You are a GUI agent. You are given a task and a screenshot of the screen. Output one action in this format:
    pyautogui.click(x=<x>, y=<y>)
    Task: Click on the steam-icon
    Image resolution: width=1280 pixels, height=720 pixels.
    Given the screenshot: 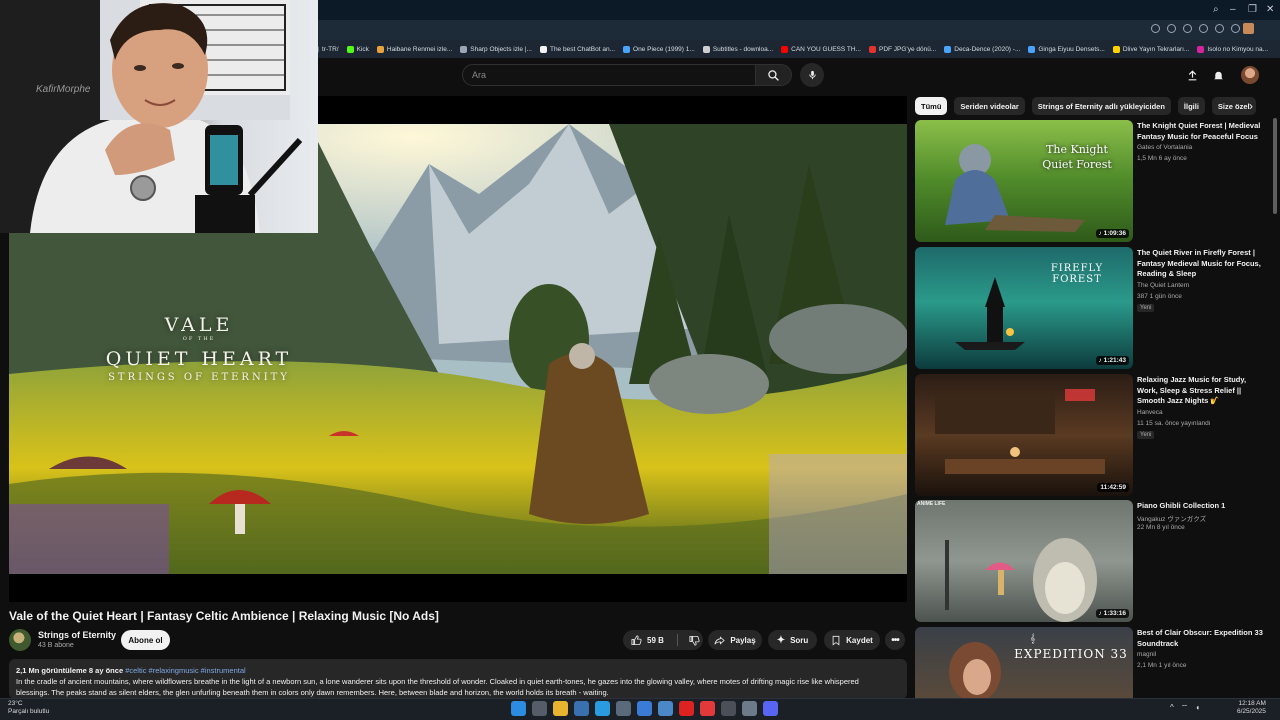 What is the action you would take?
    pyautogui.click(x=581, y=708)
    